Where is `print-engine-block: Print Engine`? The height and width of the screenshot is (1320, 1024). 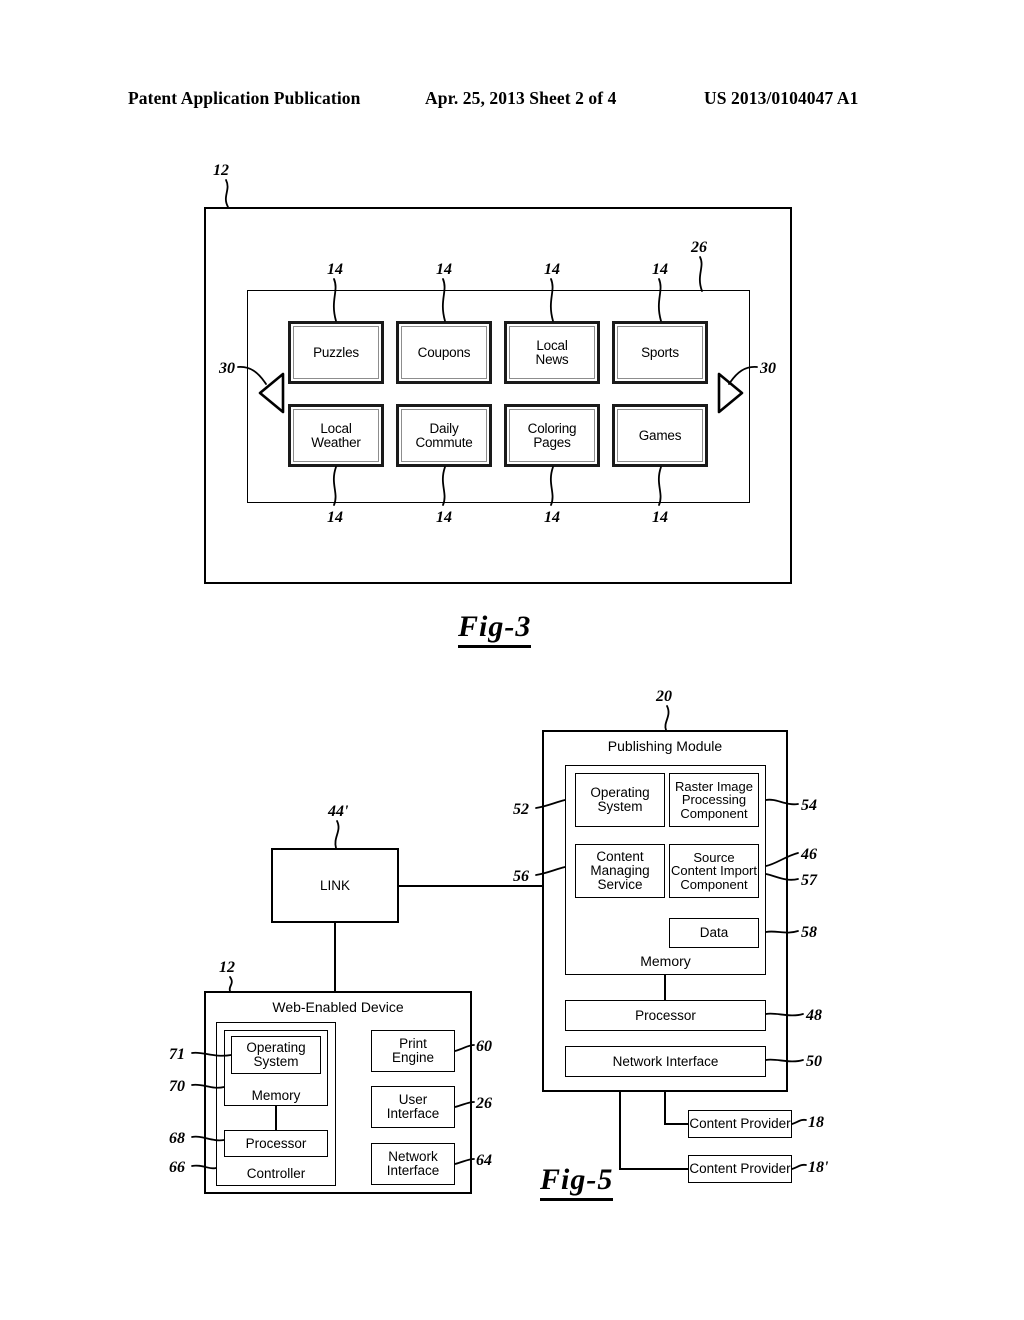 print-engine-block: Print Engine is located at coordinates (413, 1051).